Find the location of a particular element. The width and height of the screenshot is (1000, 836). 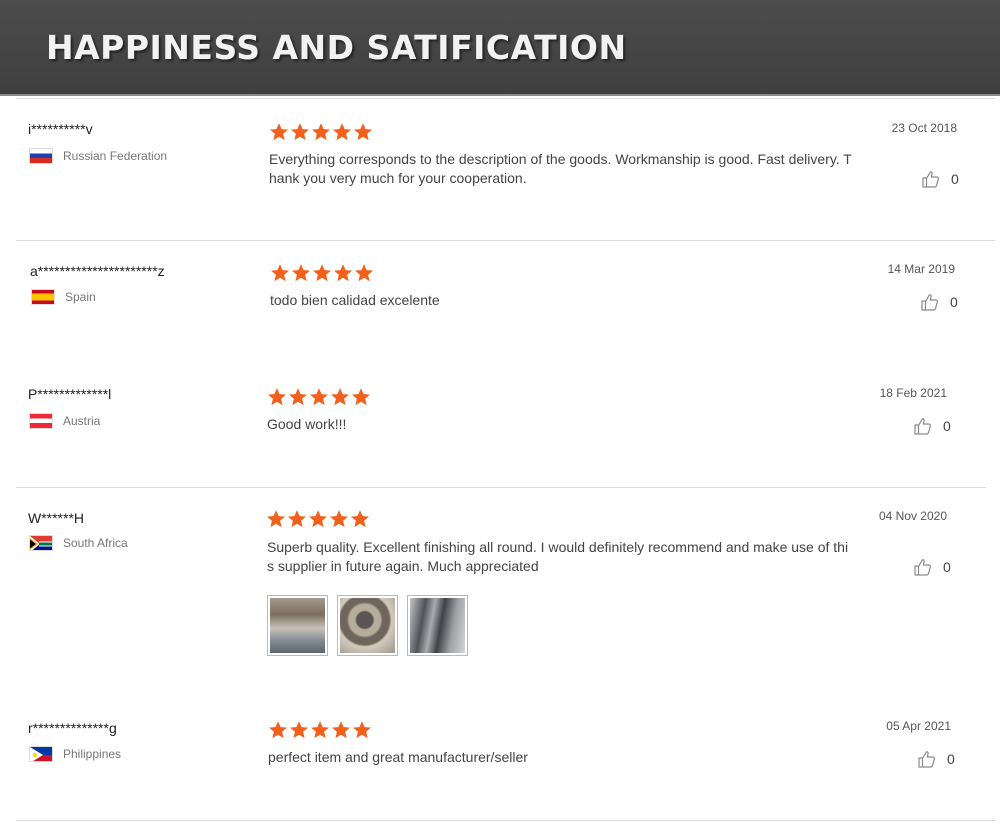

country-name: Russian Federation is located at coordinates (115, 156).